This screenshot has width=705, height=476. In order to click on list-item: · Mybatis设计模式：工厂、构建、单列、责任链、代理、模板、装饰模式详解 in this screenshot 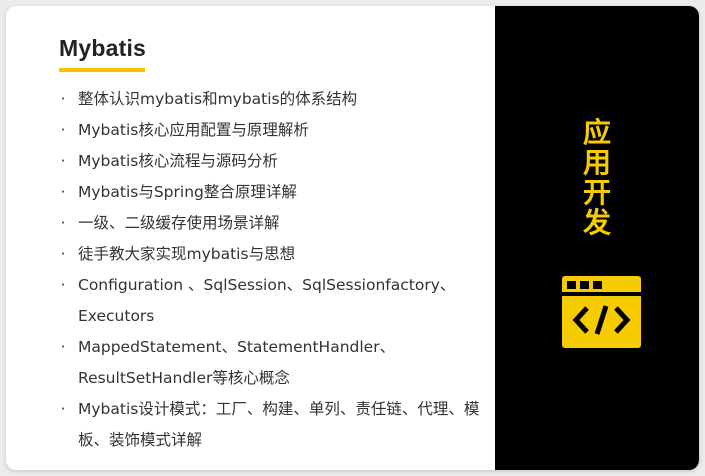, I will do `click(271, 425)`.